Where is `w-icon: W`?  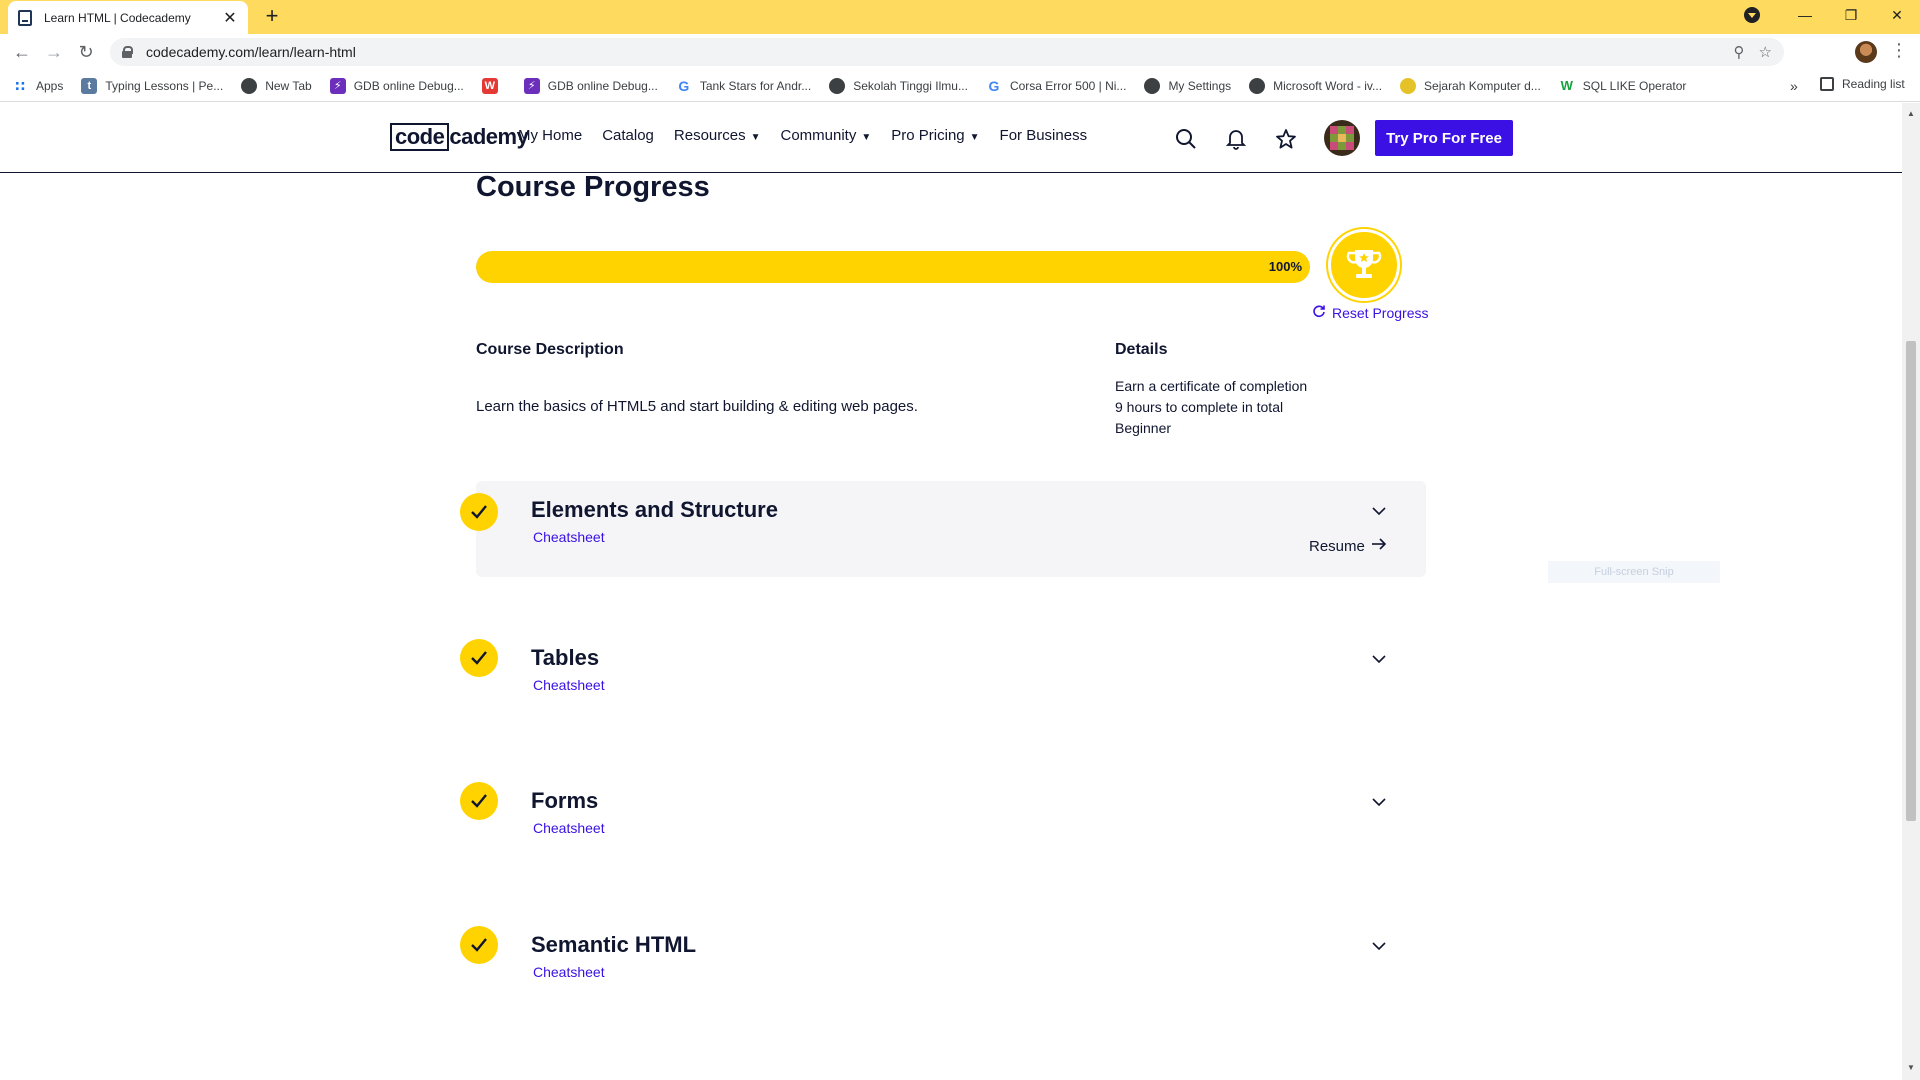
w-icon: W is located at coordinates (489, 85).